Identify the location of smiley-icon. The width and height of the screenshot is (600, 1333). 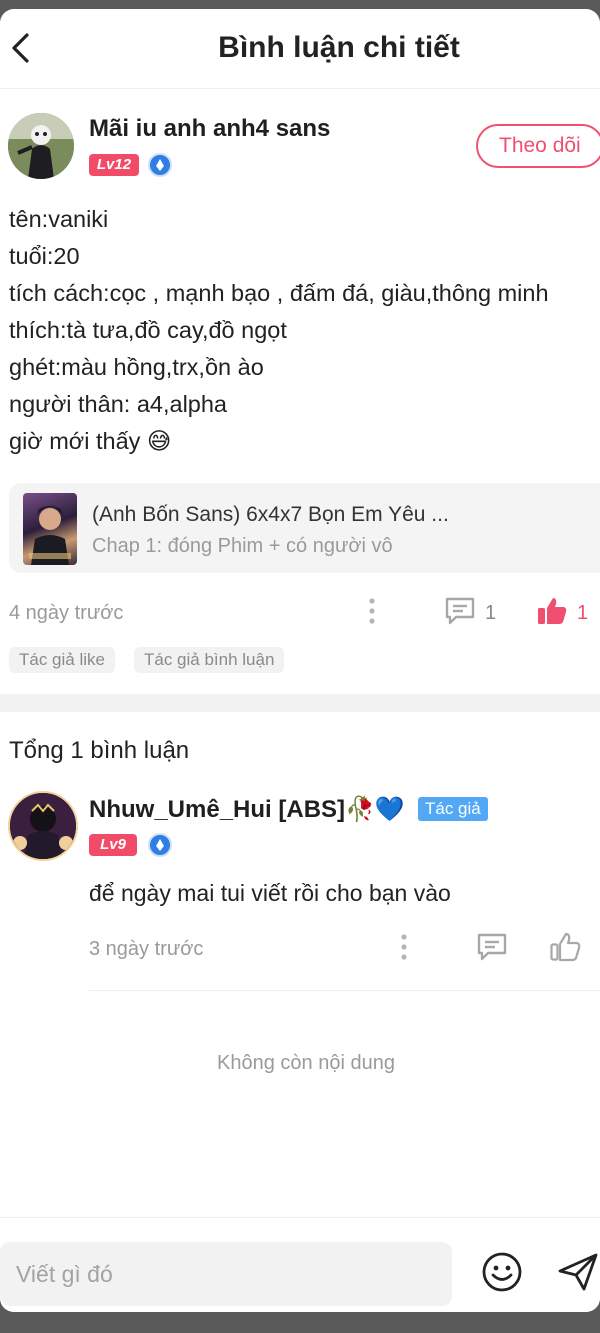
(502, 1272).